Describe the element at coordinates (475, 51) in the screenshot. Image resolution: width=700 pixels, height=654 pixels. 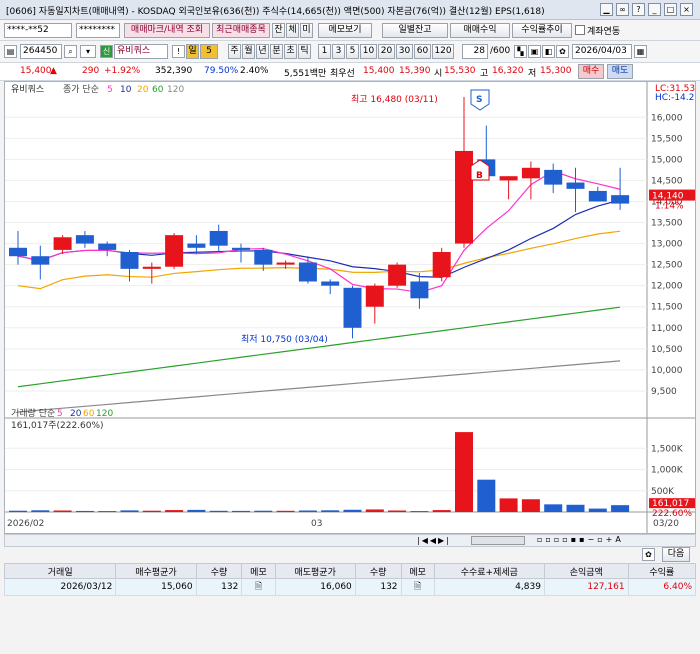
I see `count-input: 28` at that location.